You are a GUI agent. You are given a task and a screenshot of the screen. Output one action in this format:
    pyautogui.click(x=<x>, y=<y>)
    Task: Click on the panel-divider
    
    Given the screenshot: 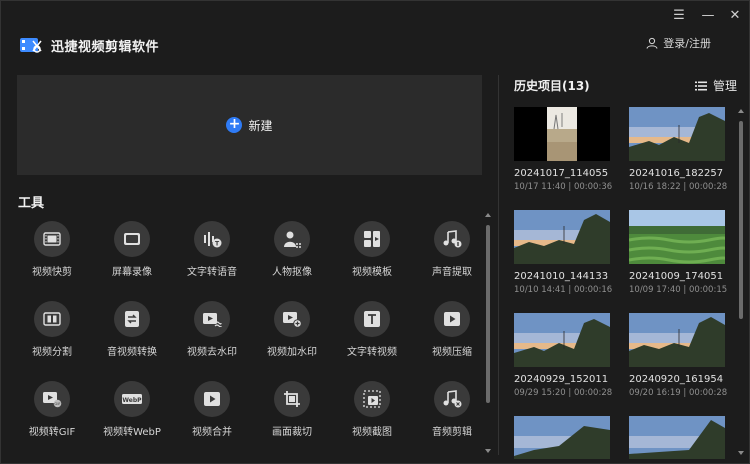 What is the action you would take?
    pyautogui.click(x=498, y=265)
    